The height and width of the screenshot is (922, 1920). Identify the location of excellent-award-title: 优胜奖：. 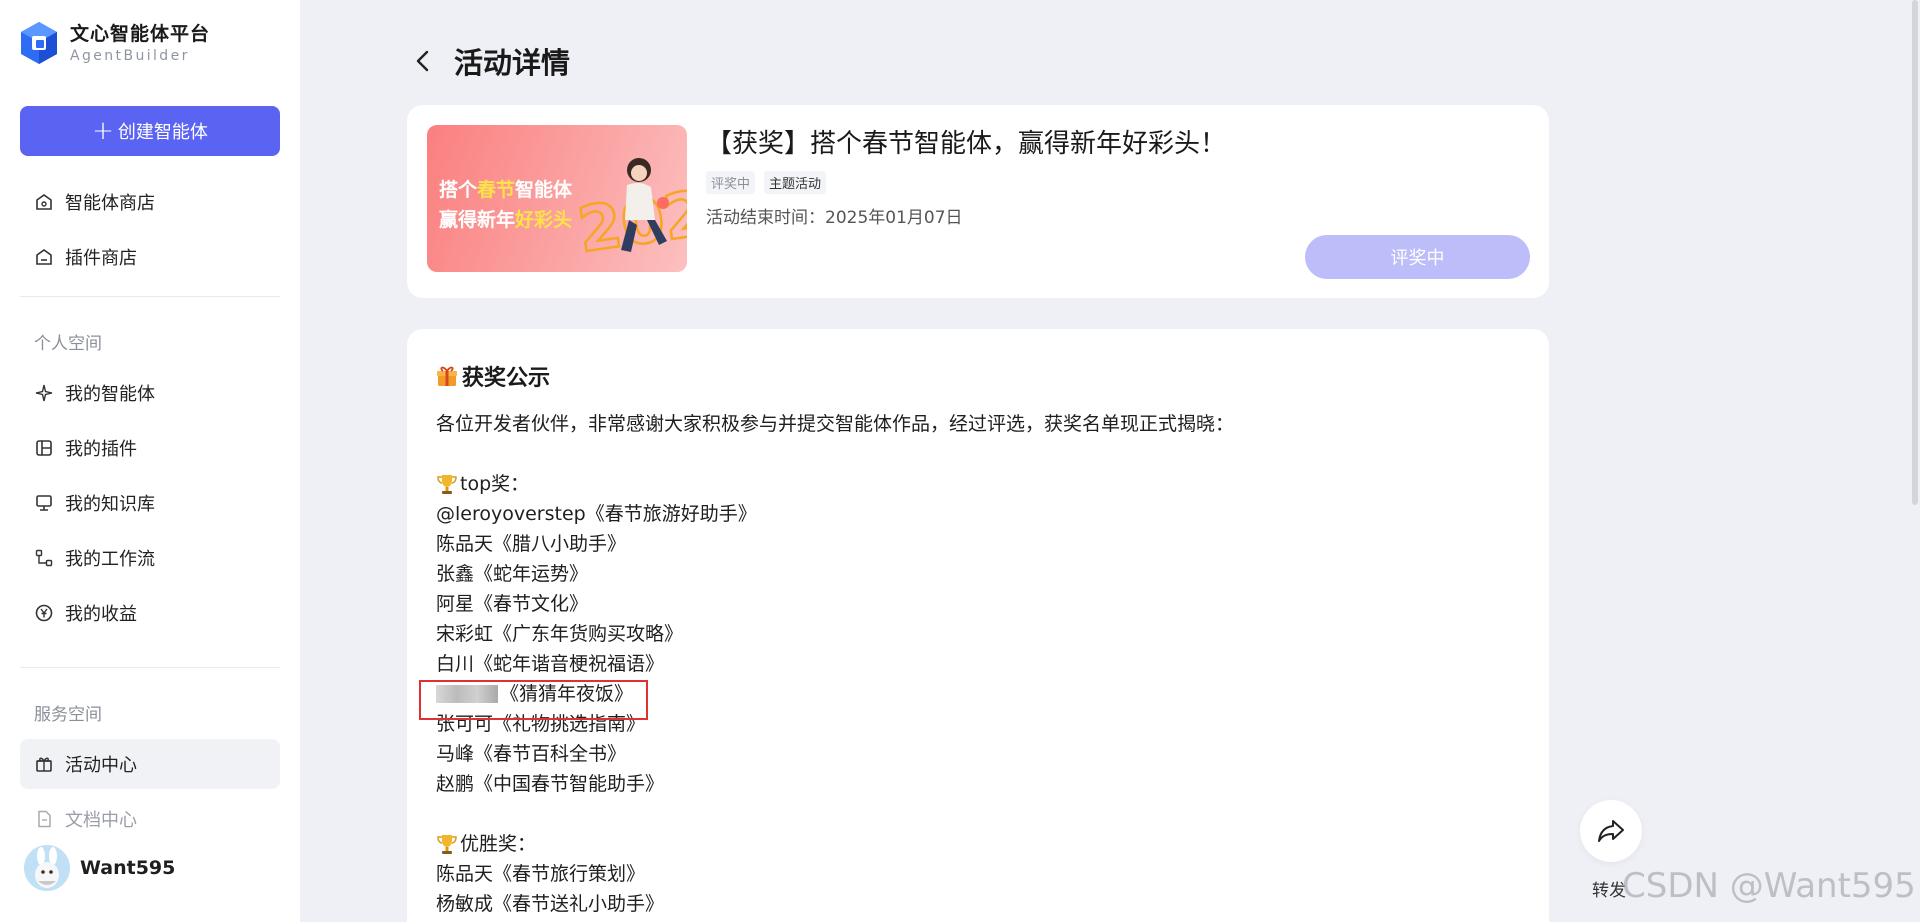
(976, 844).